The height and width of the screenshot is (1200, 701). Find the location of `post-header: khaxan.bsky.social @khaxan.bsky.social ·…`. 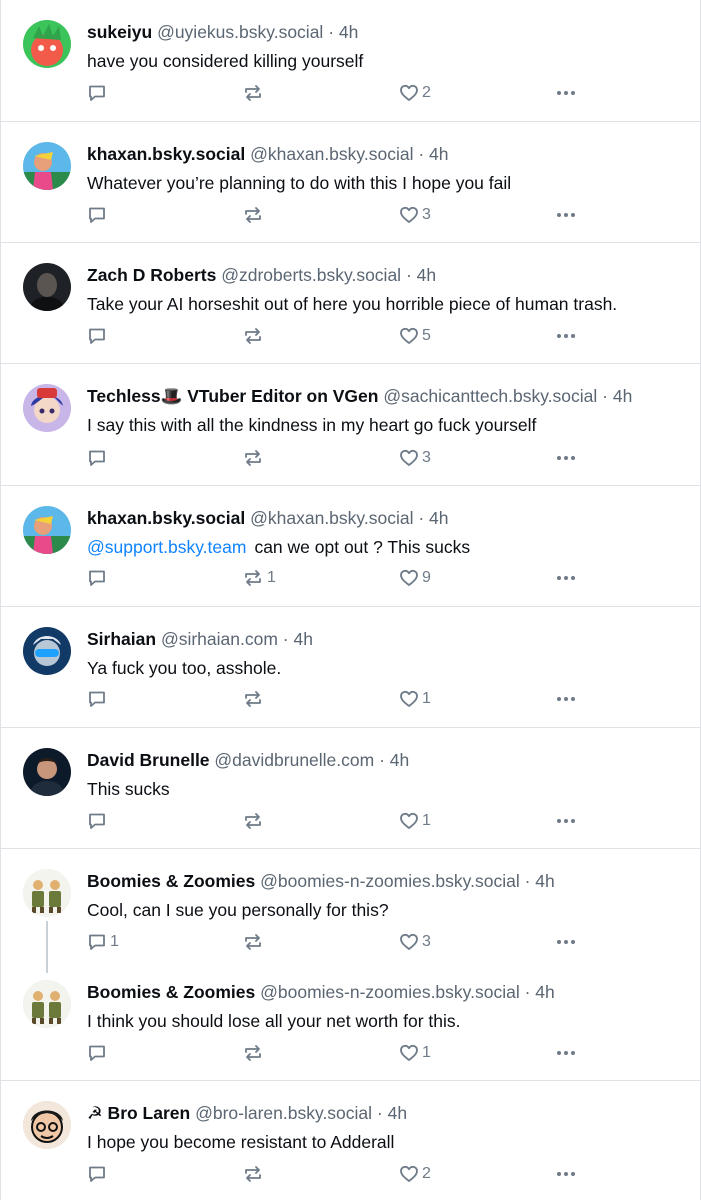

post-header: khaxan.bsky.social @khaxan.bsky.social ·… is located at coordinates (268, 154).